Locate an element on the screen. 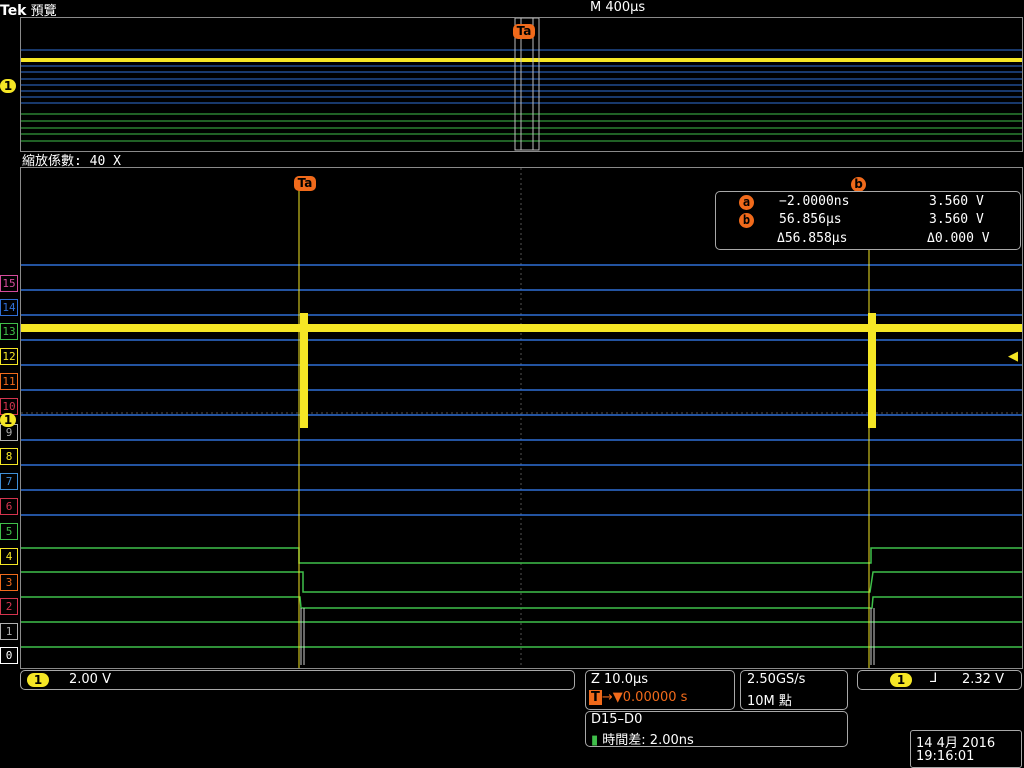 This screenshot has width=1024, height=768. trigger-status-panel: 1 ⅃ 2.32 V is located at coordinates (939, 680).